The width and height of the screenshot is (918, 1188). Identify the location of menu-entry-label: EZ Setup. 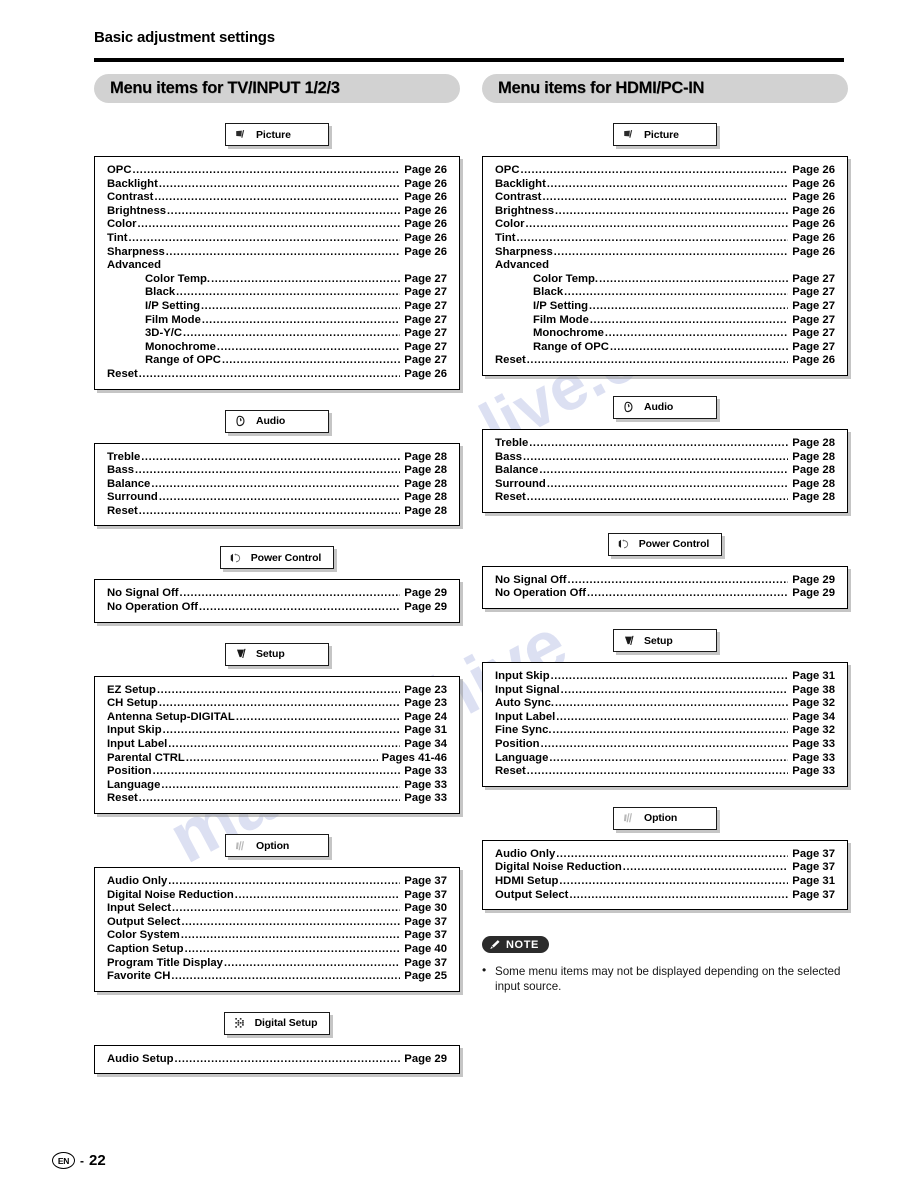
(131, 689).